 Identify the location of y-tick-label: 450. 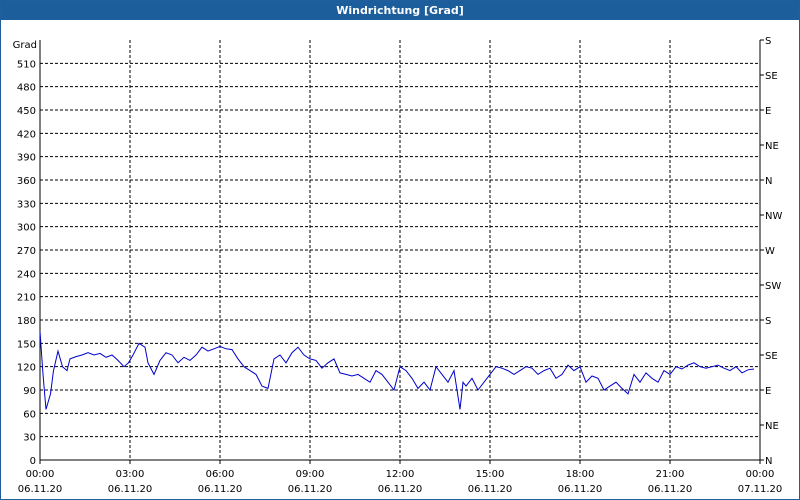
(26, 111).